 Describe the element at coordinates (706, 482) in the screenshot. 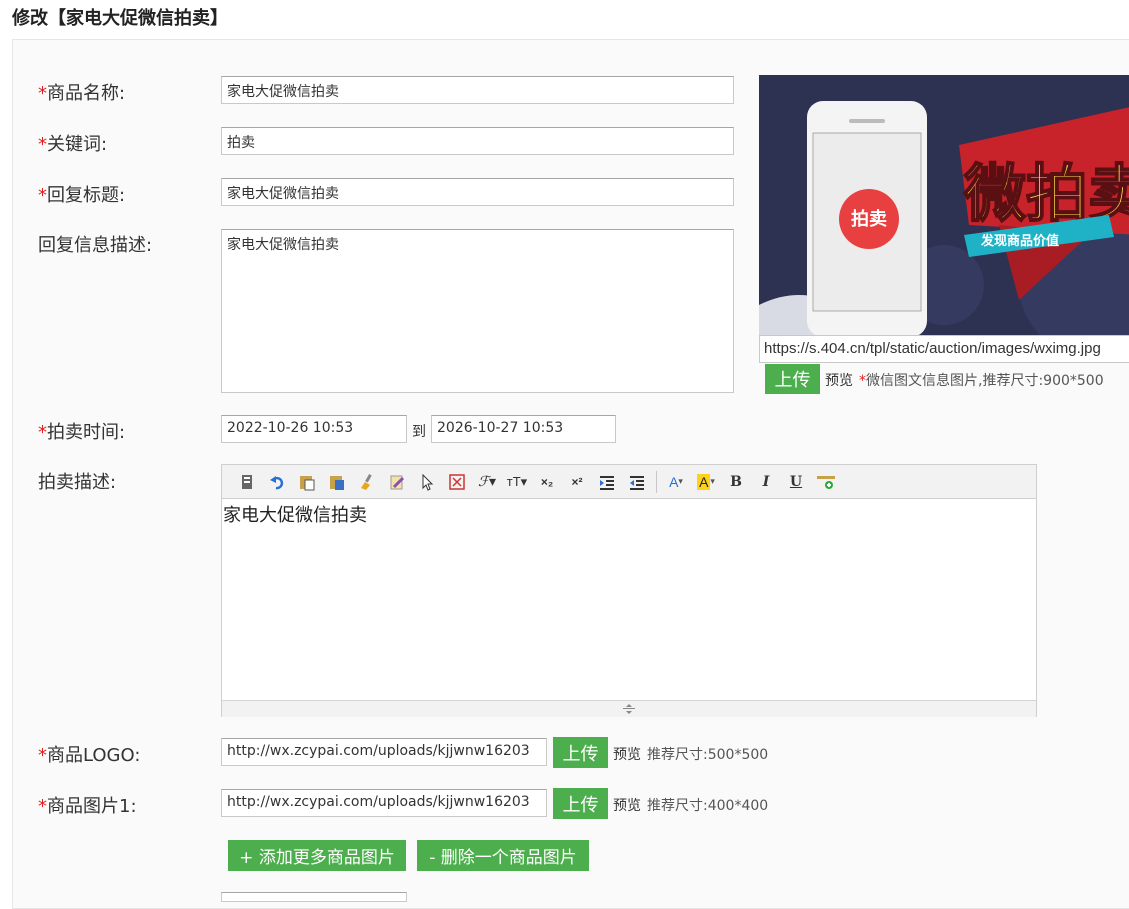

I see `highlight-color-icon: A ▾` at that location.